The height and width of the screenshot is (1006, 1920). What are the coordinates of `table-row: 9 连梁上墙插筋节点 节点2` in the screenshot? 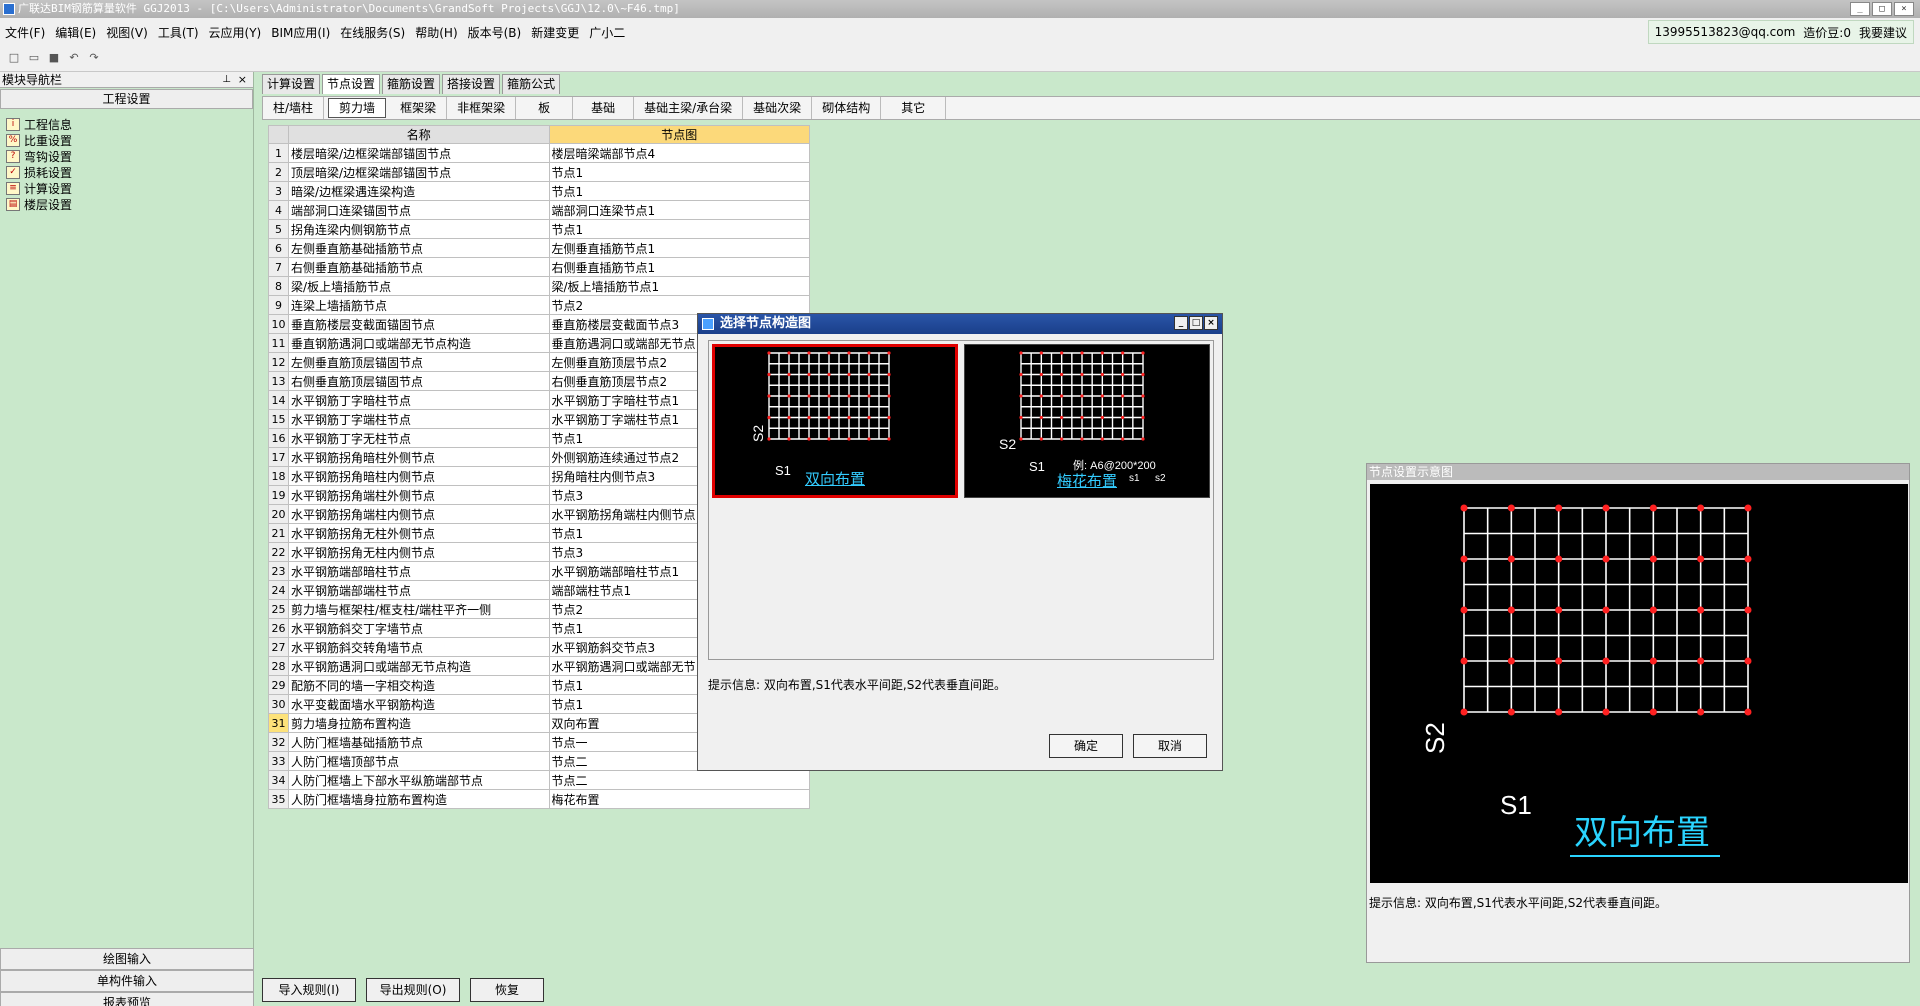 It's located at (538, 305).